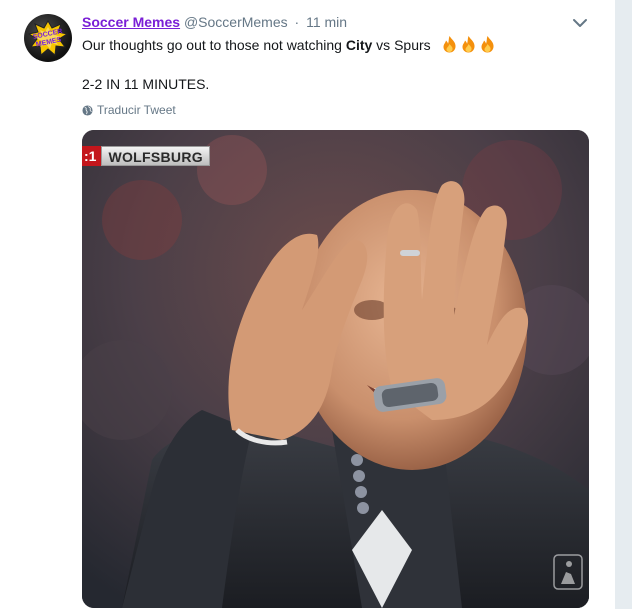 Image resolution: width=632 pixels, height=609 pixels. What do you see at coordinates (568, 572) in the screenshot?
I see `bundesliga-logo` at bounding box center [568, 572].